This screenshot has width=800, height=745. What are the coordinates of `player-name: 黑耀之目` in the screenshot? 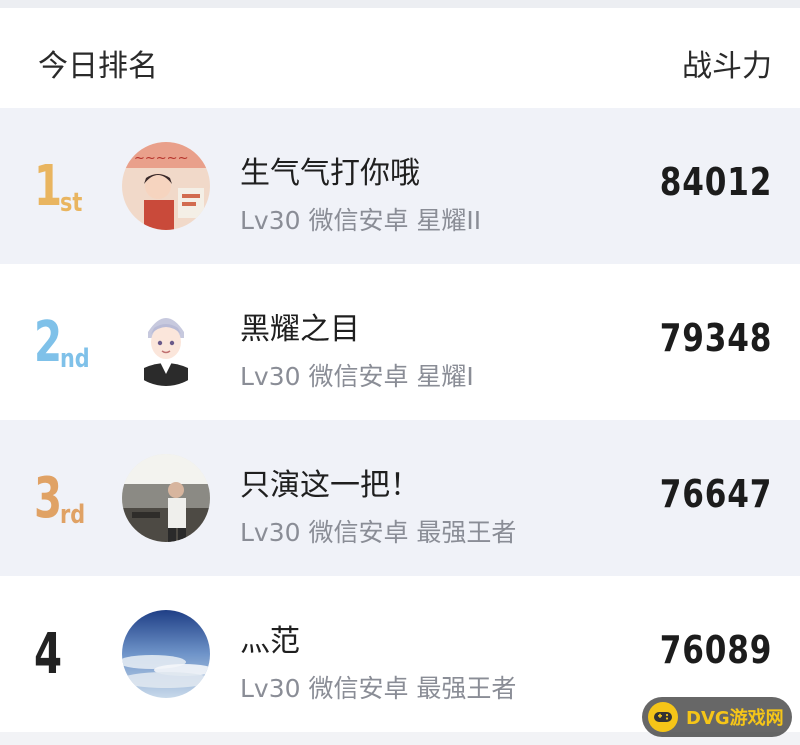 It's located at (300, 329).